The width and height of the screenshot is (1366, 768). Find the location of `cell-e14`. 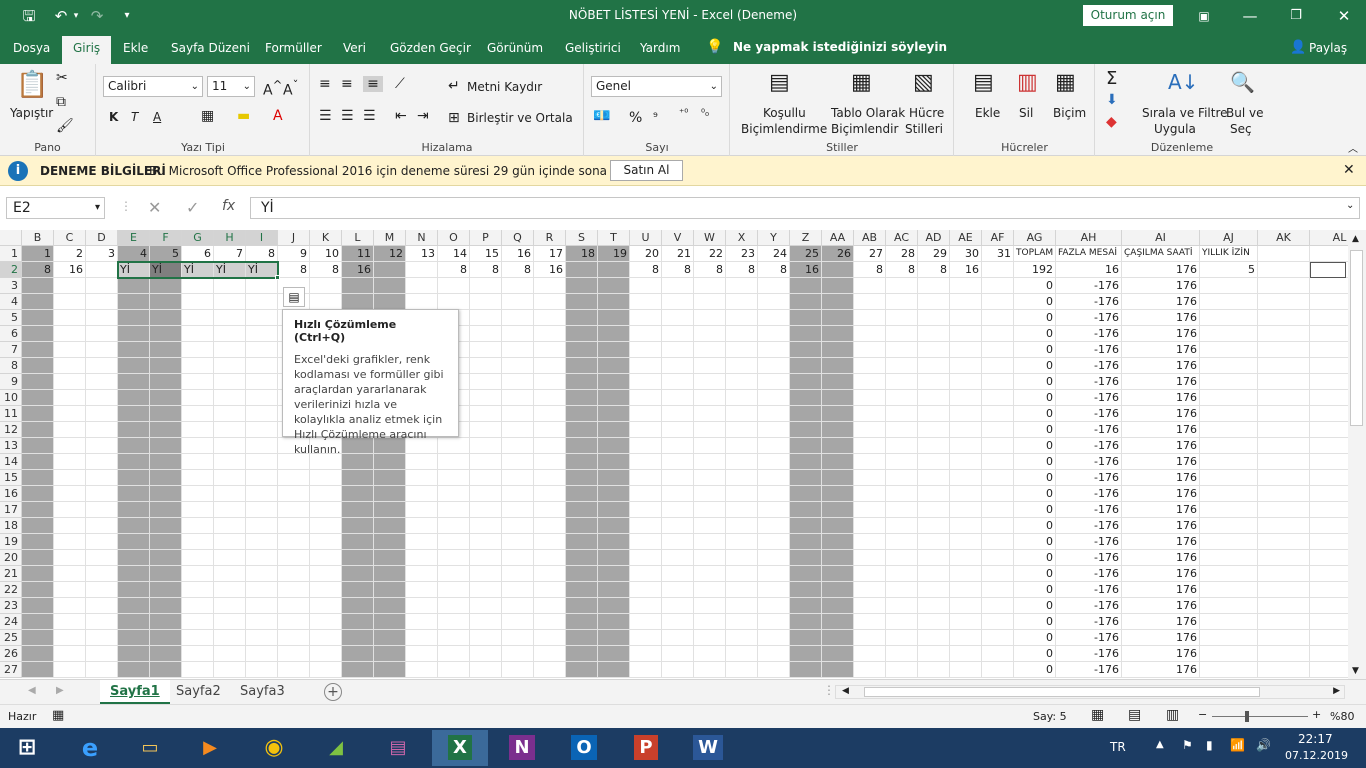

cell-e14 is located at coordinates (134, 462).